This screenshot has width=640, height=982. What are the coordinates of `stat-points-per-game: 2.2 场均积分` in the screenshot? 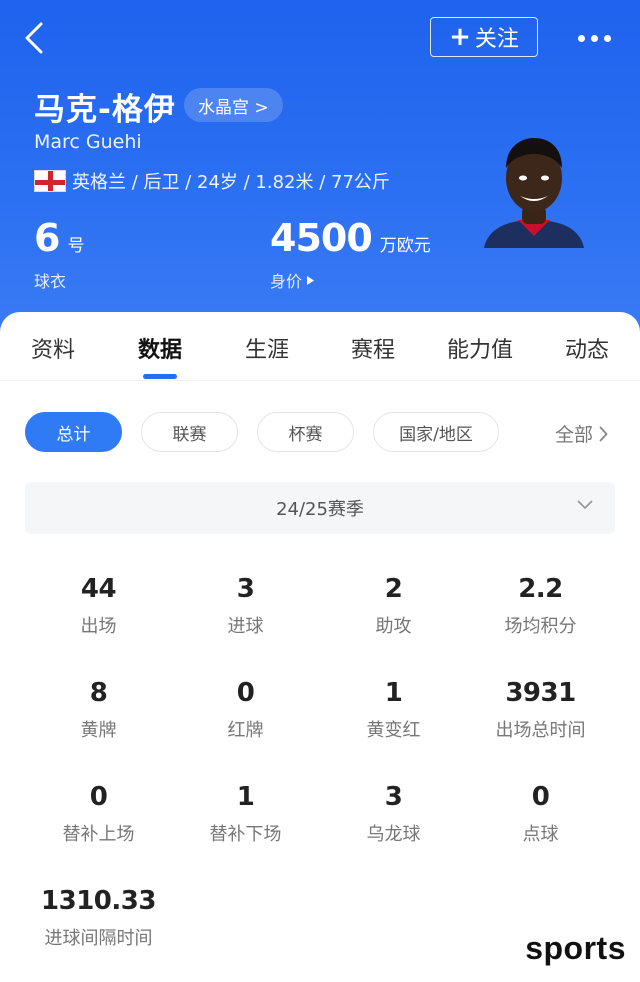 It's located at (540, 606).